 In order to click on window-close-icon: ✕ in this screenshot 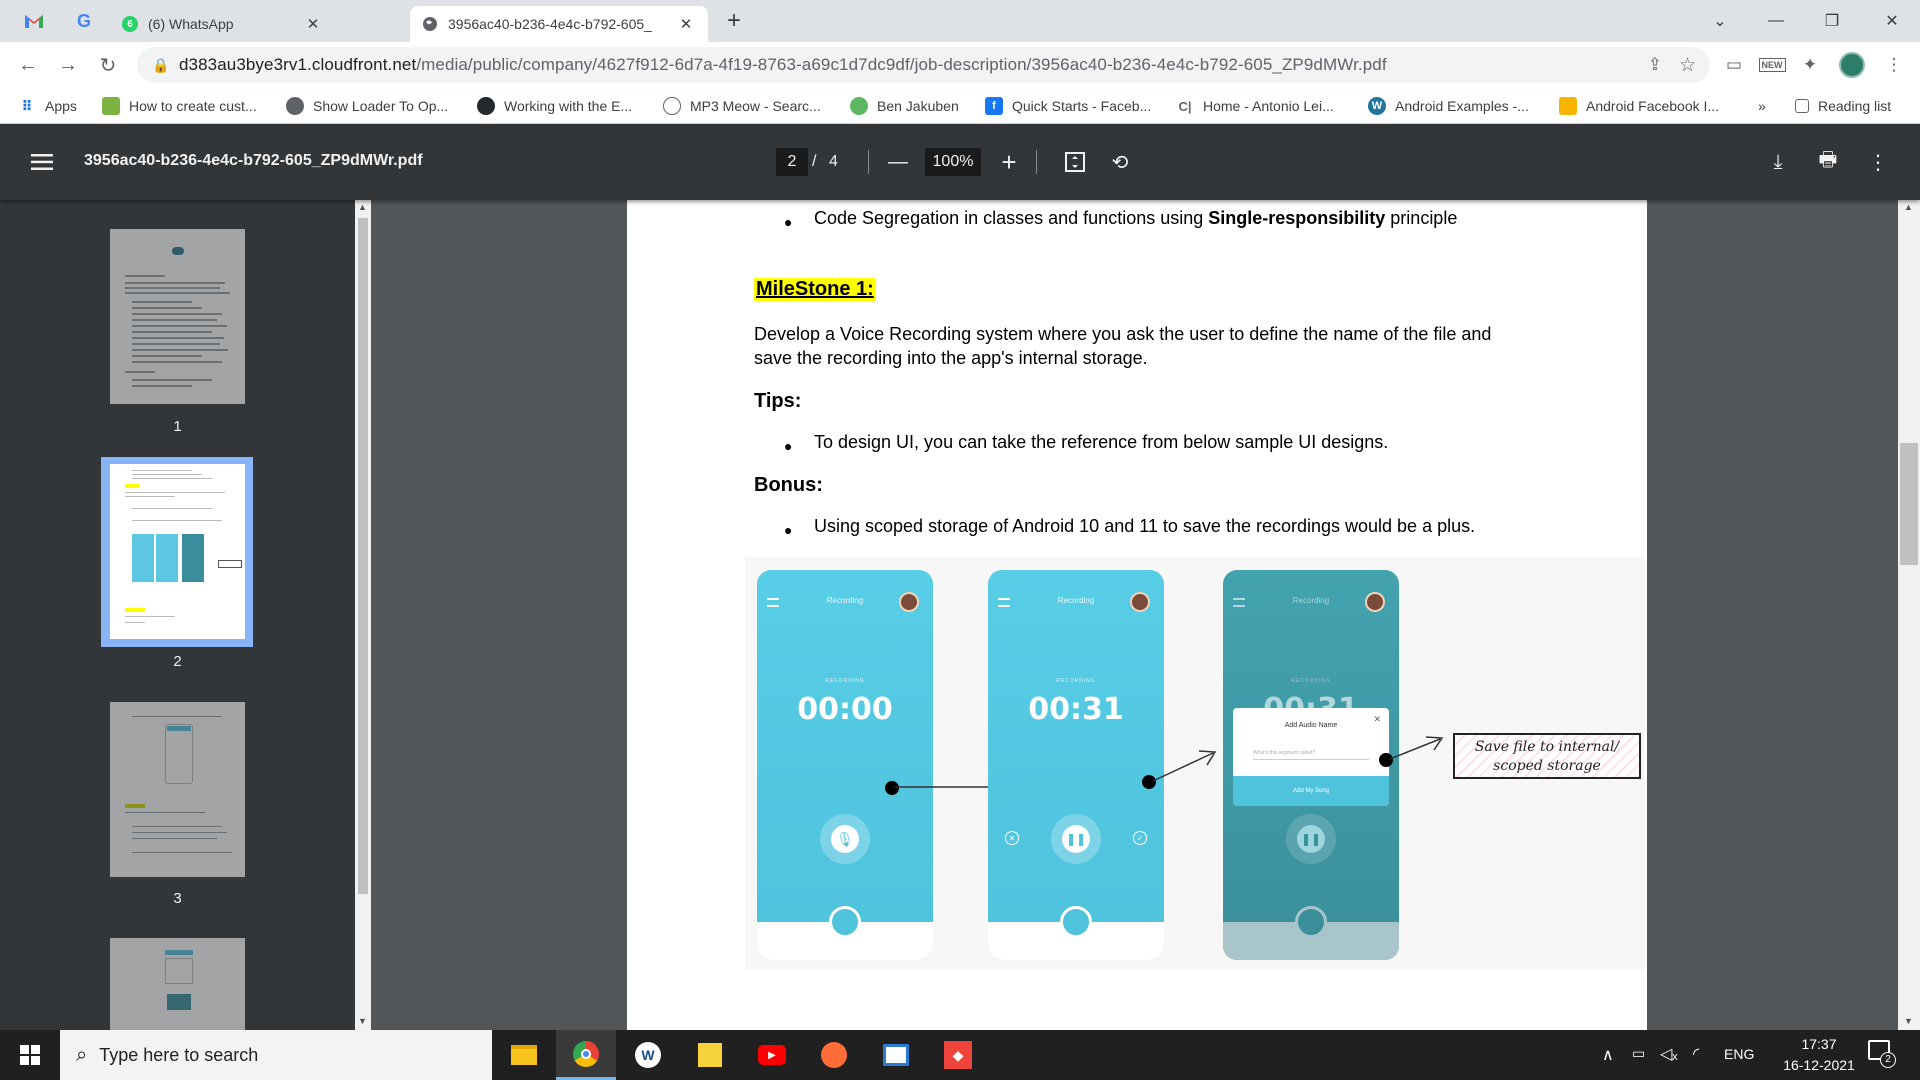, I will do `click(1892, 21)`.